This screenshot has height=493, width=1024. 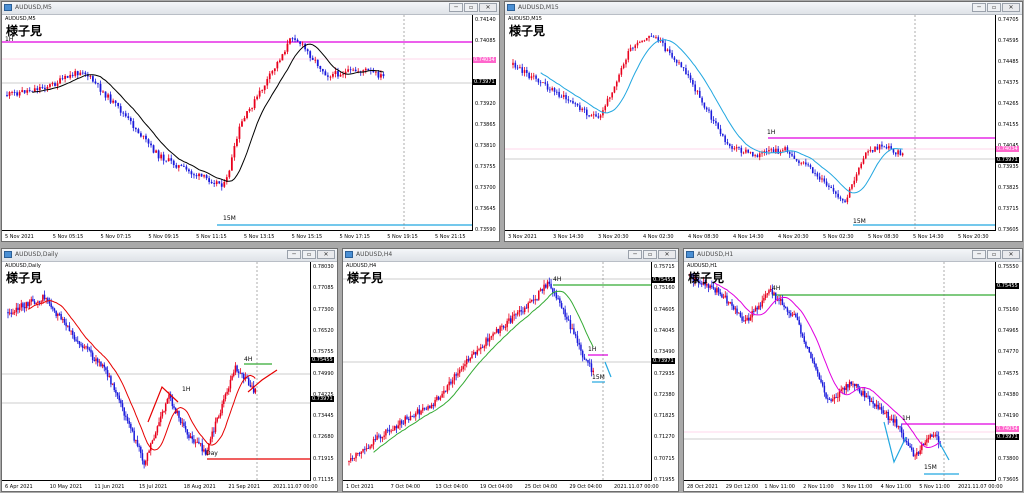 I want to click on price-tick-label: 0.72680, so click(x=323, y=437).